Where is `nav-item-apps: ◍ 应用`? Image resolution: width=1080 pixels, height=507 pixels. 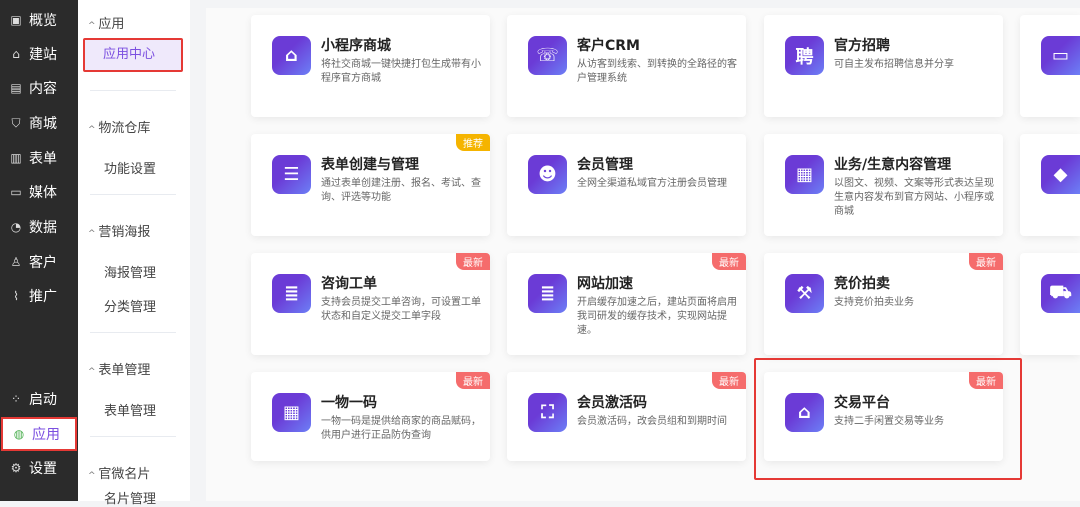 nav-item-apps: ◍ 应用 is located at coordinates (39, 434).